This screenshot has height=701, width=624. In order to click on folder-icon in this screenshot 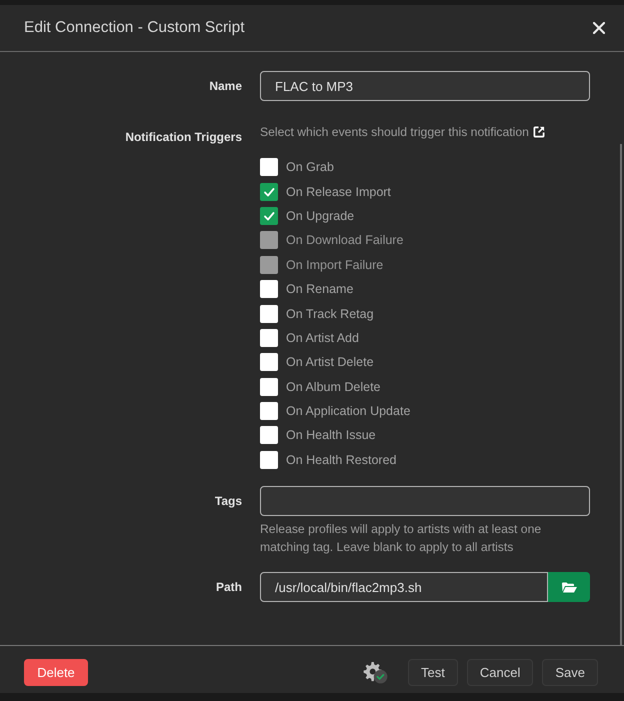, I will do `click(569, 587)`.